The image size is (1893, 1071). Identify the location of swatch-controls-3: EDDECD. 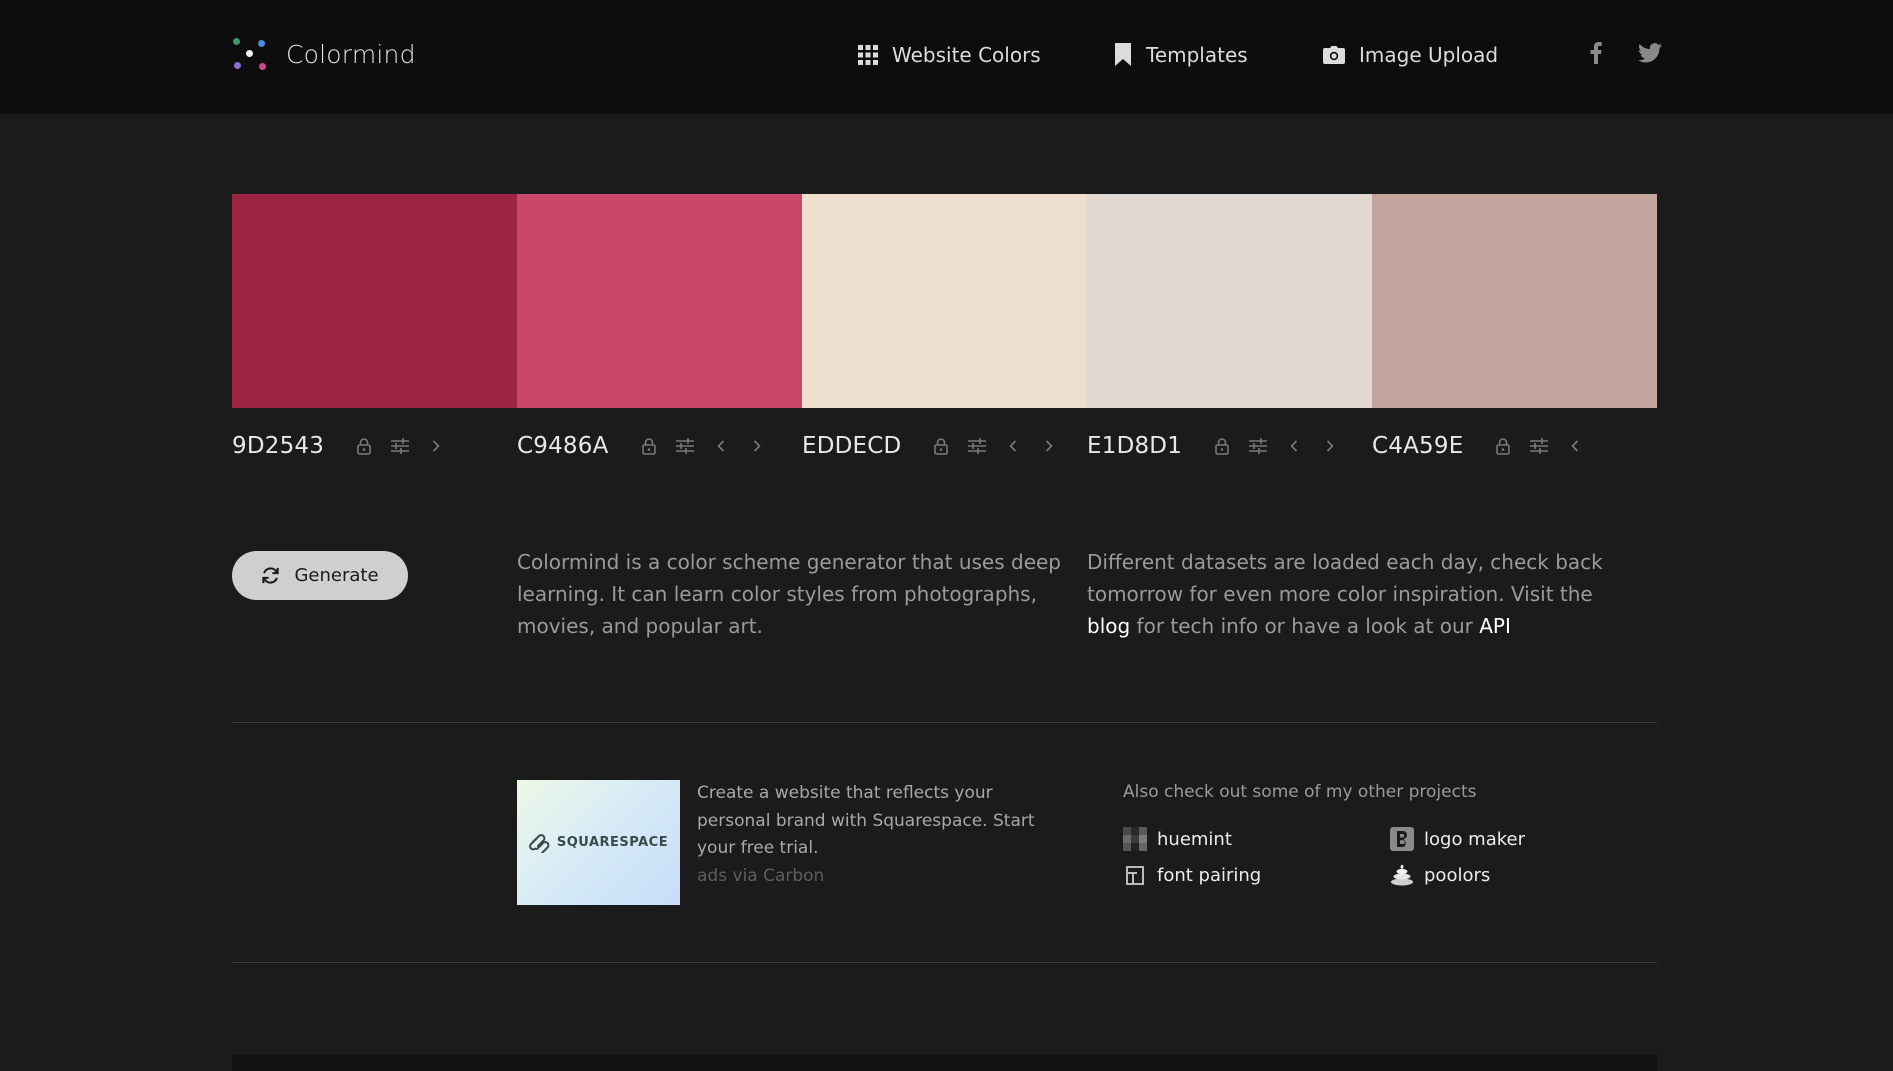
(934, 446).